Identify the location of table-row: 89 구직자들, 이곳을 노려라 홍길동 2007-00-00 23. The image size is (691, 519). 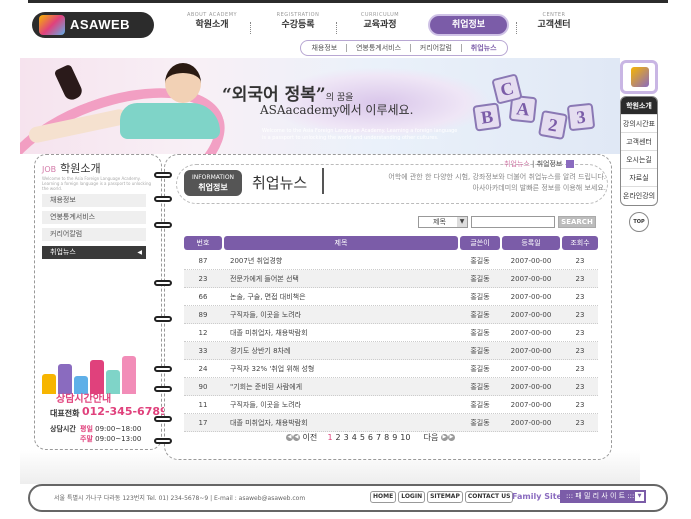
(391, 315).